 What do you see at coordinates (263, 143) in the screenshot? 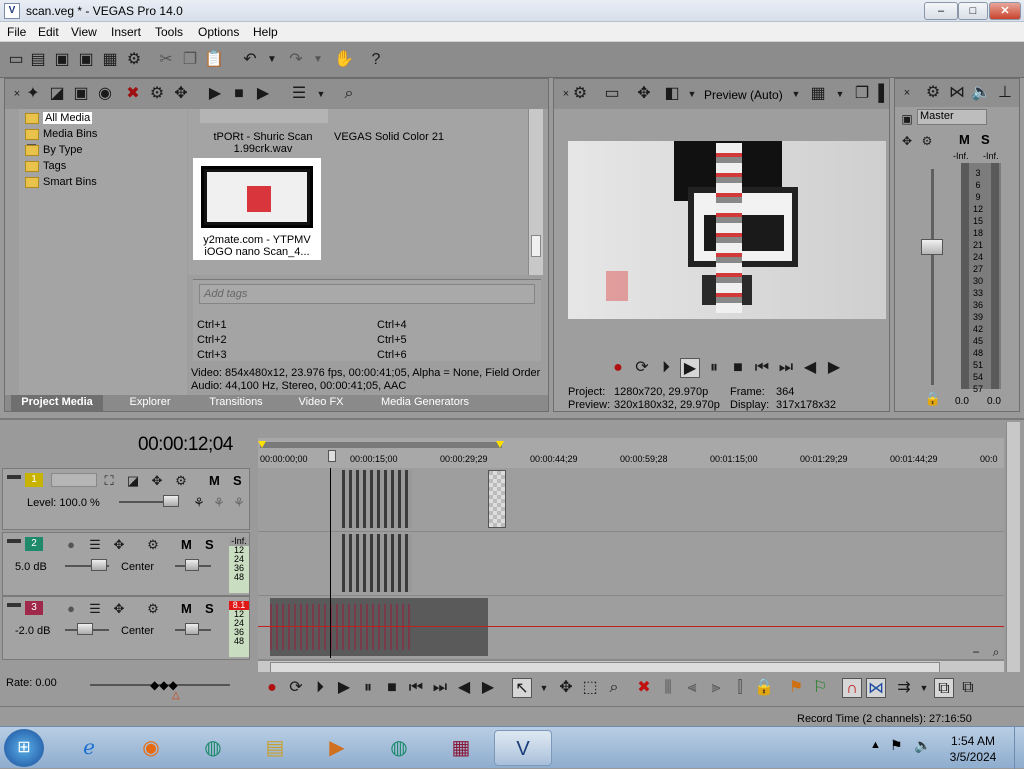
I see `media-item-audio: tPORt - Shuric Scan 1.99crk.wav` at bounding box center [263, 143].